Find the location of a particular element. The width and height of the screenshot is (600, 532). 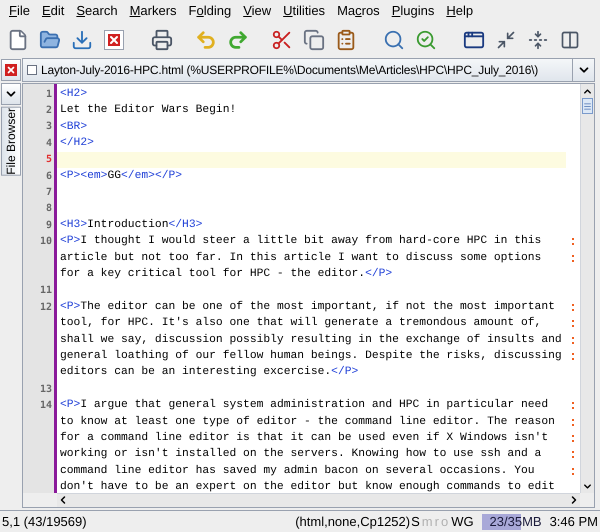

line-number: 1 is located at coordinates (49, 95).